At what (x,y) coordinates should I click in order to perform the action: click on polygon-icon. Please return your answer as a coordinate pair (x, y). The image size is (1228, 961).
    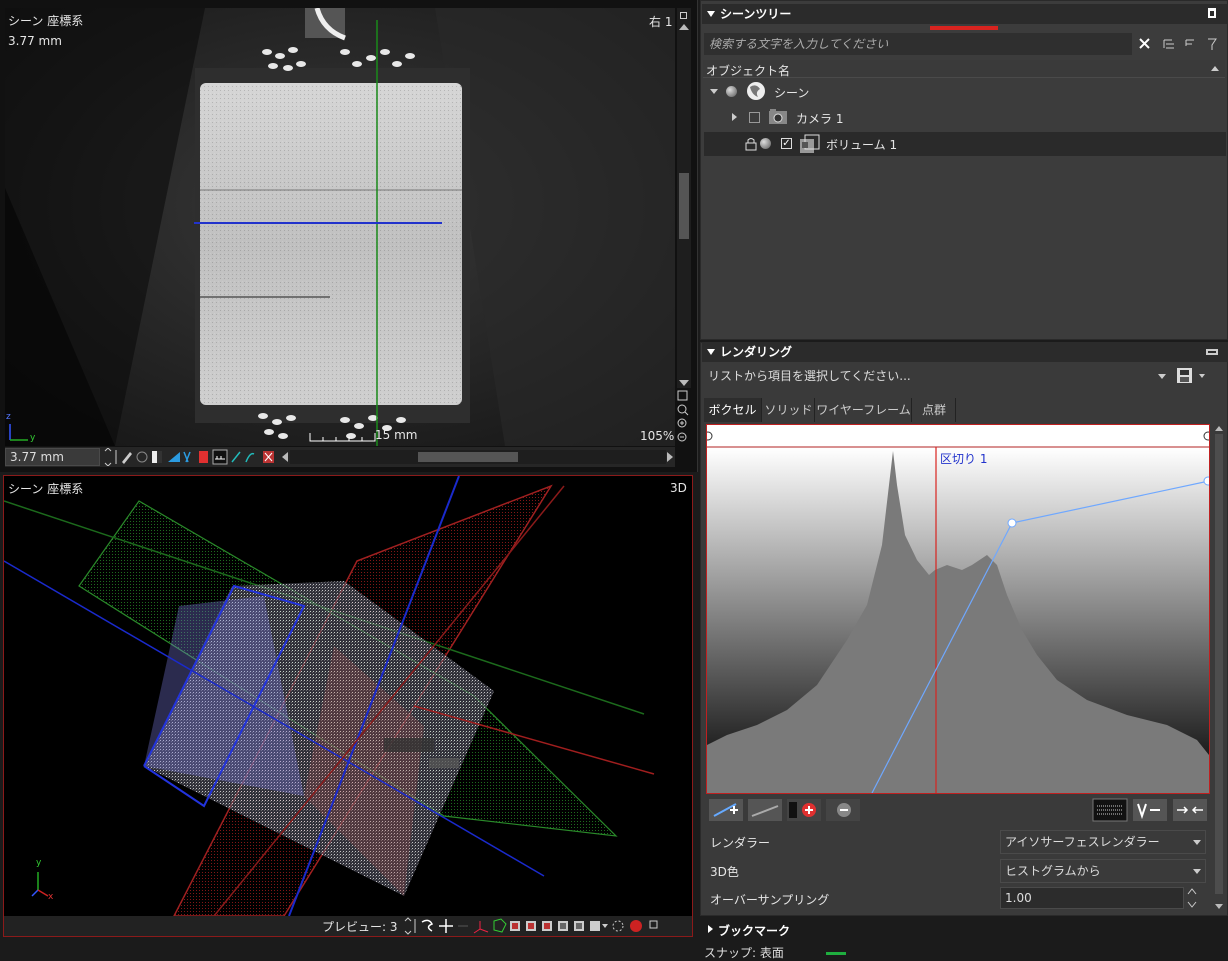
    Looking at the image, I should click on (500, 925).